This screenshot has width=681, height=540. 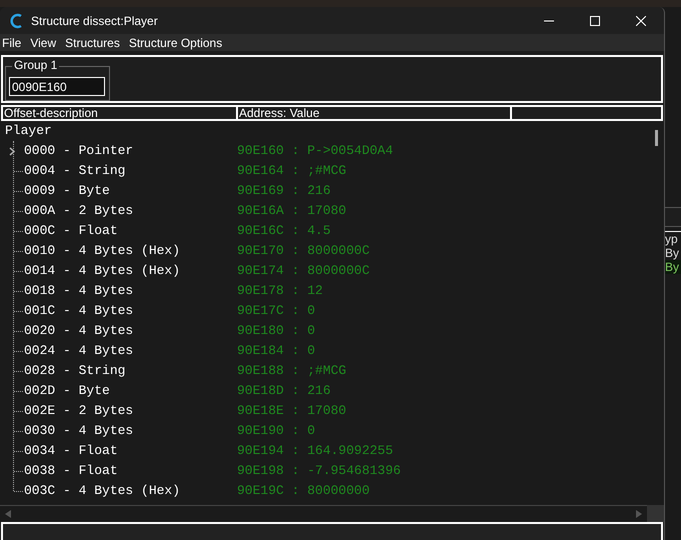 What do you see at coordinates (130, 471) in the screenshot?
I see `offset-description: 0038 - Float` at bounding box center [130, 471].